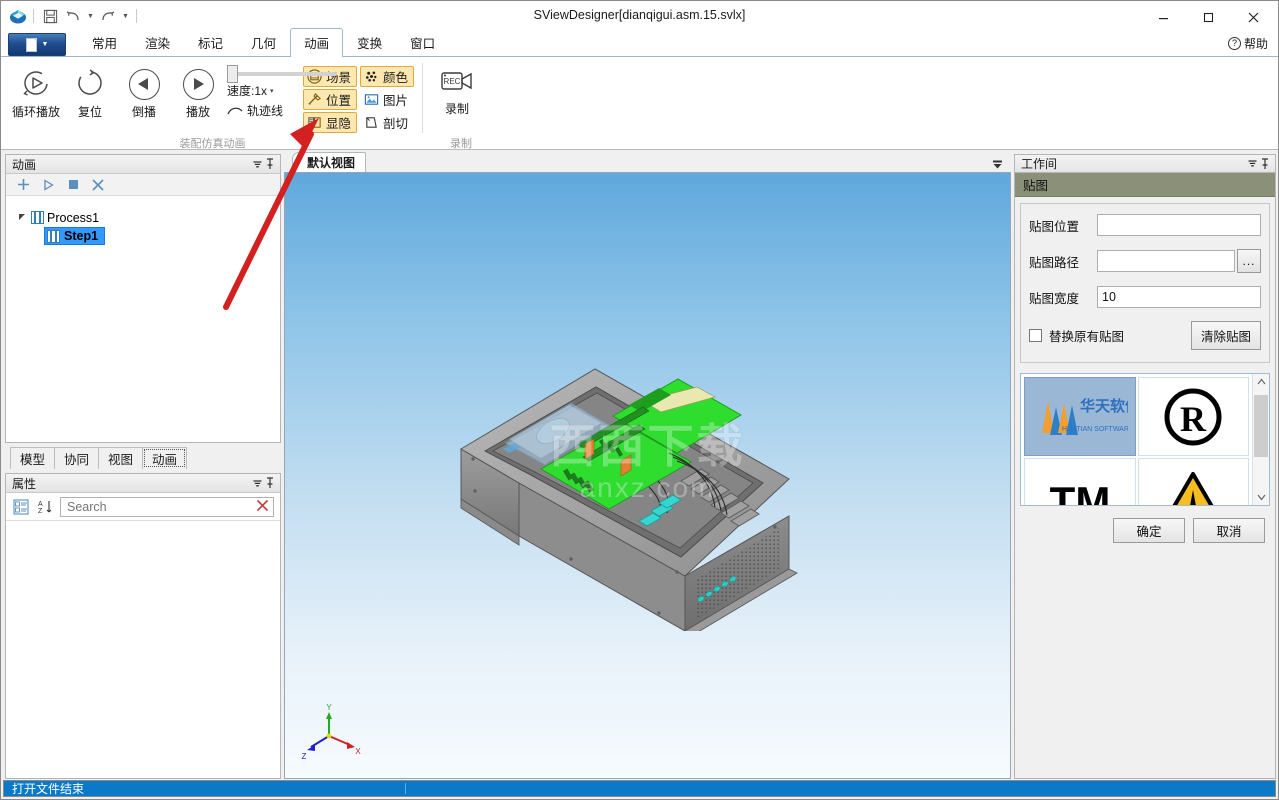 Image resolution: width=1279 pixels, height=800 pixels. What do you see at coordinates (75, 236) in the screenshot?
I see `tree-node-step: Step1` at bounding box center [75, 236].